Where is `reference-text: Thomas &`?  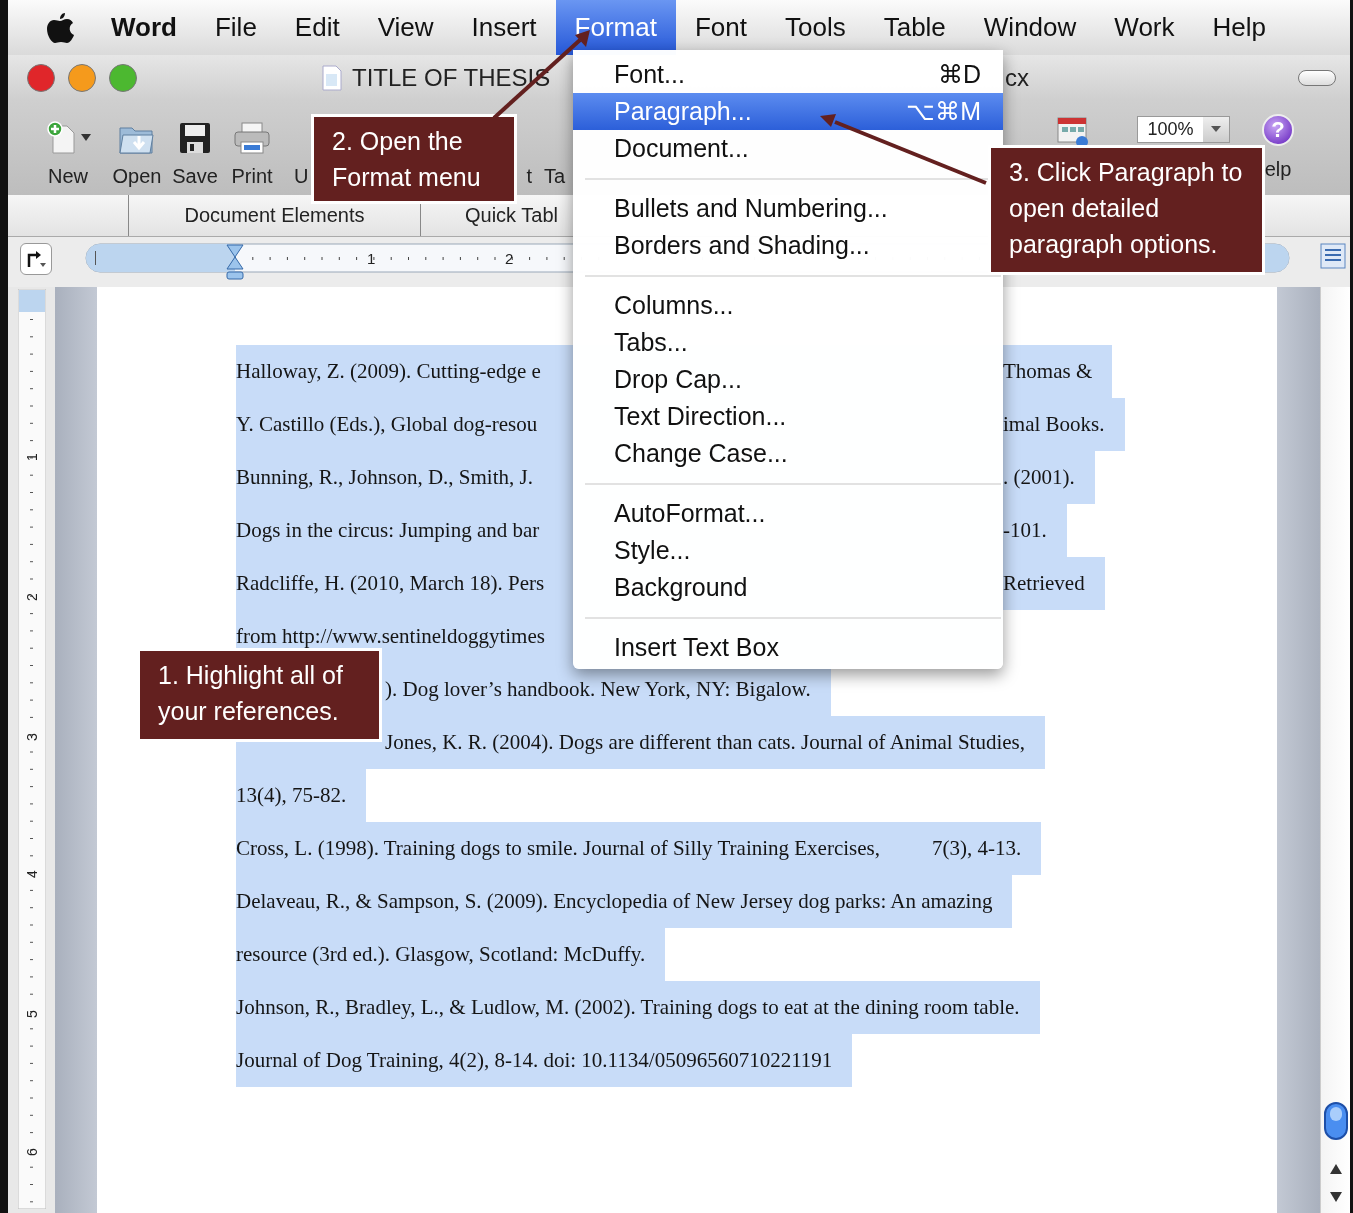
reference-text: Thomas & is located at coordinates (1058, 371).